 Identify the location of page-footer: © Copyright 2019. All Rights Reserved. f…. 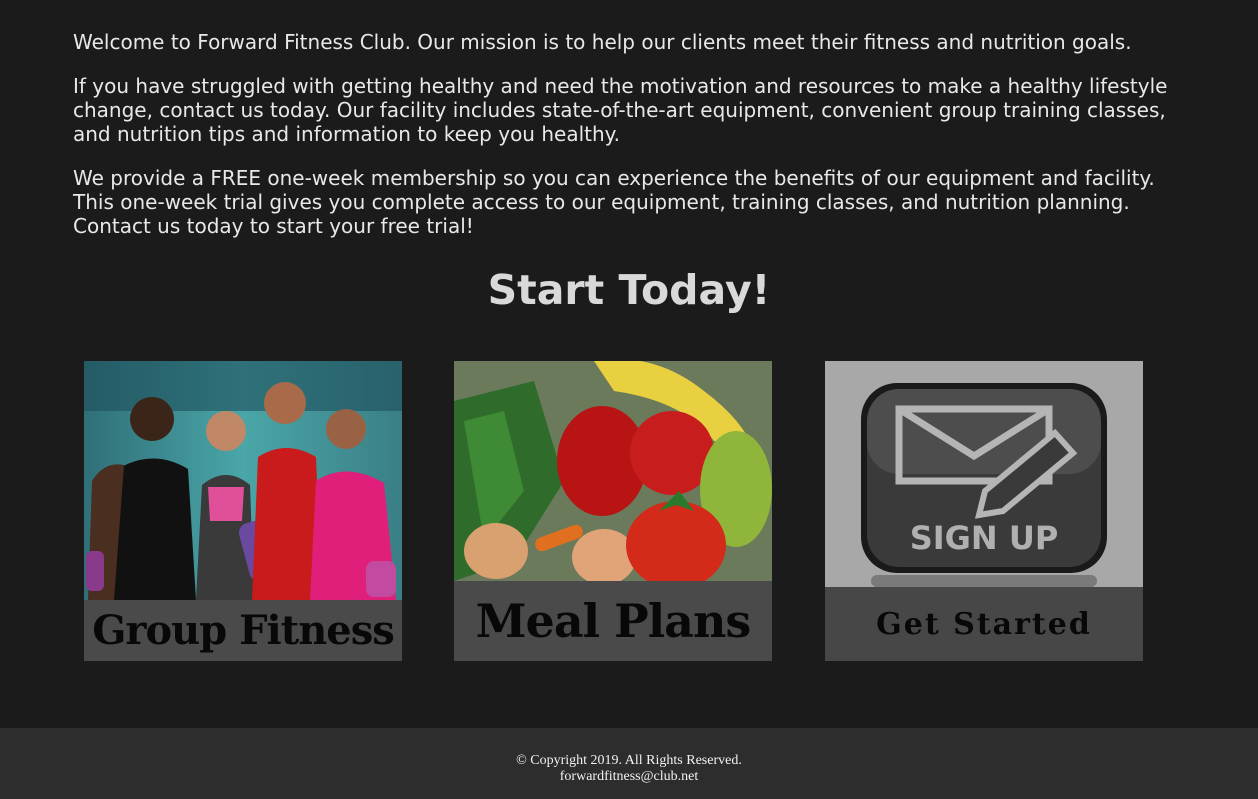
(629, 763).